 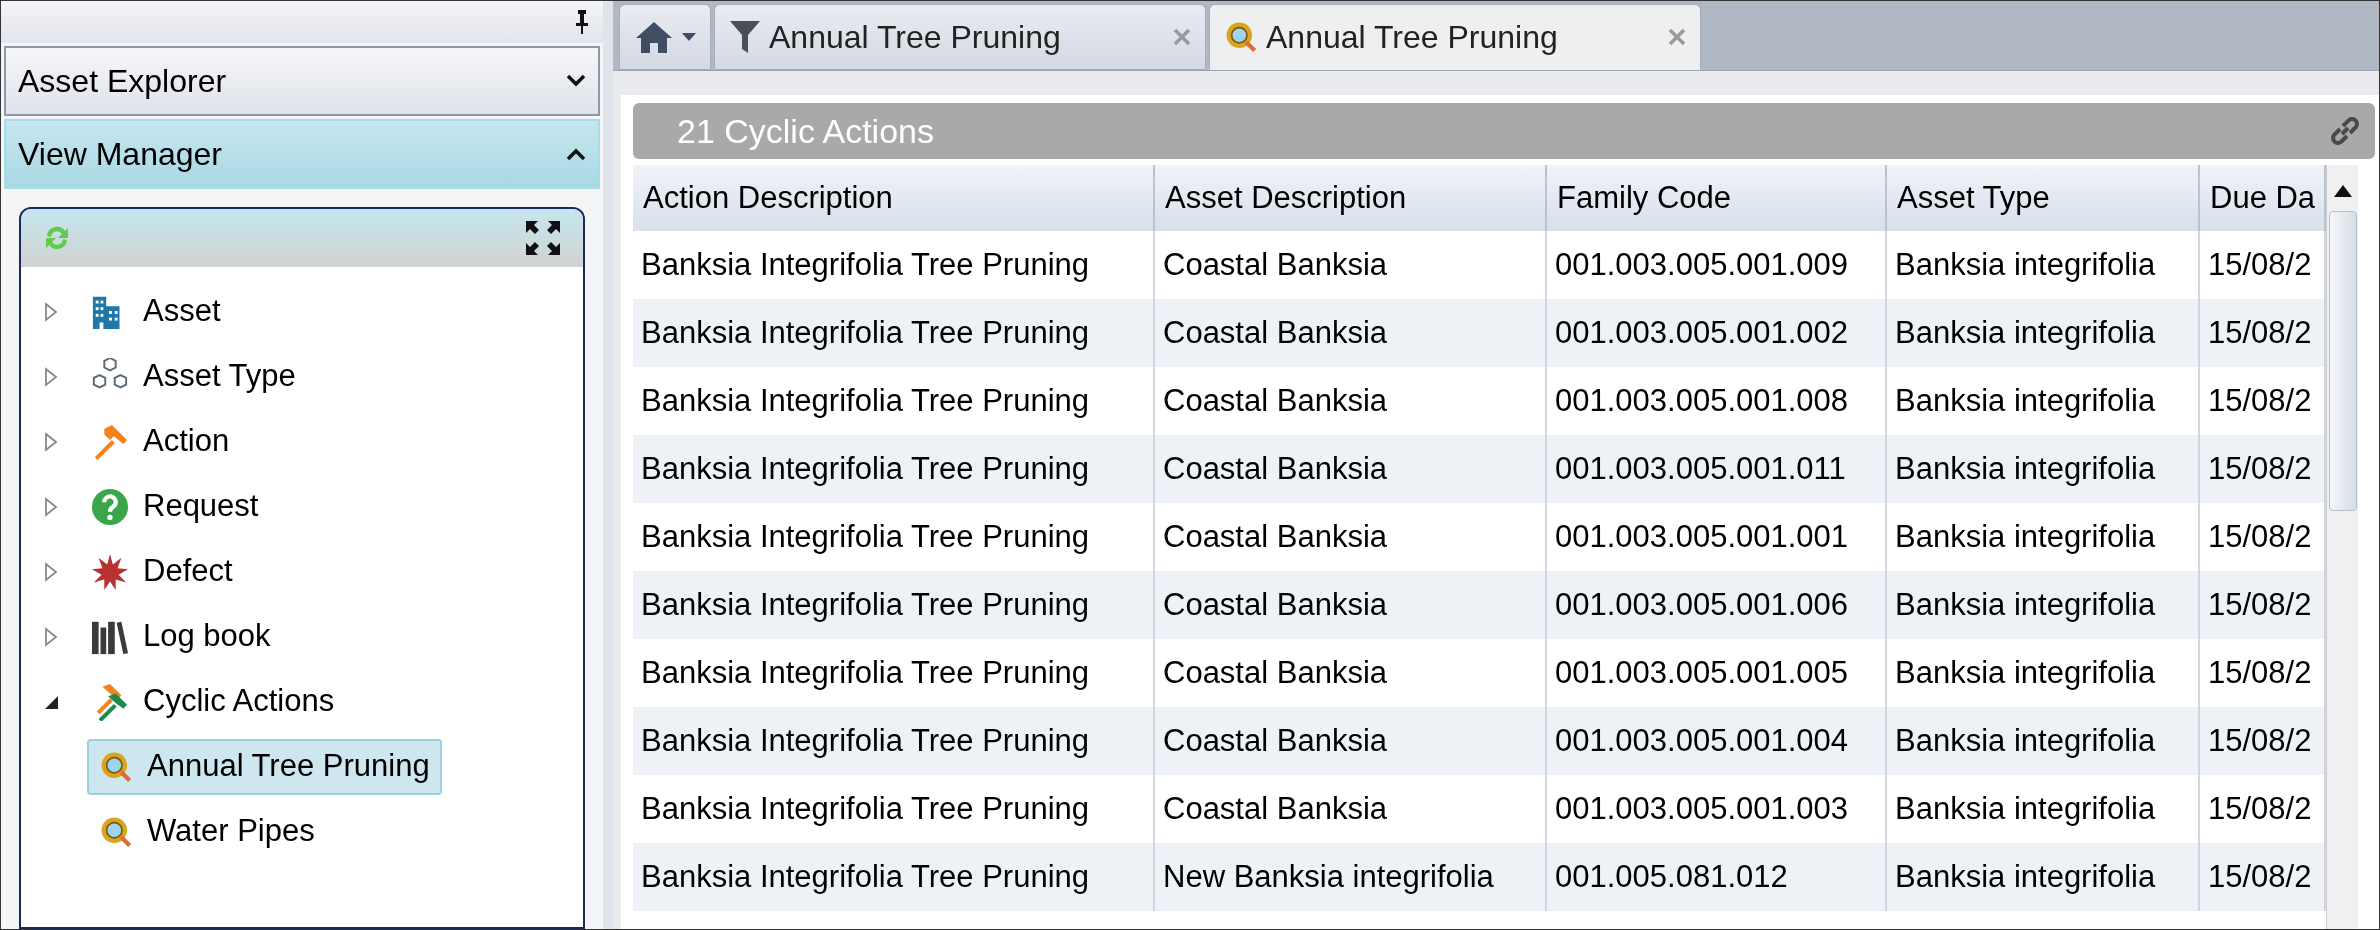 What do you see at coordinates (181, 636) in the screenshot?
I see `tree-item: Log book` at bounding box center [181, 636].